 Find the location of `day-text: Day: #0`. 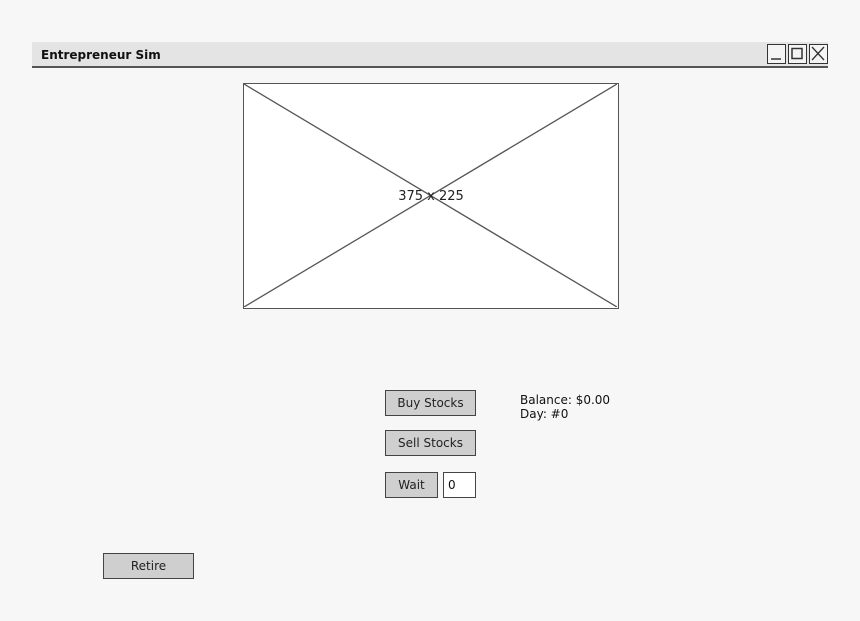

day-text: Day: #0 is located at coordinates (544, 414).